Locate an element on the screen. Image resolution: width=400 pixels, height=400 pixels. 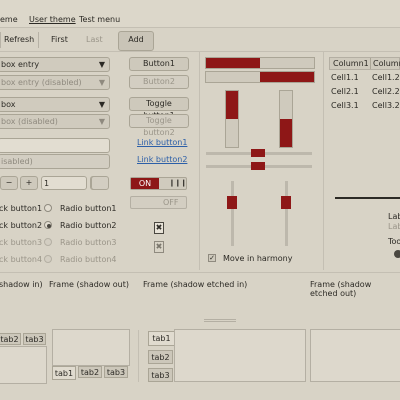
refresh-button: Refresh is located at coordinates (19, 39).